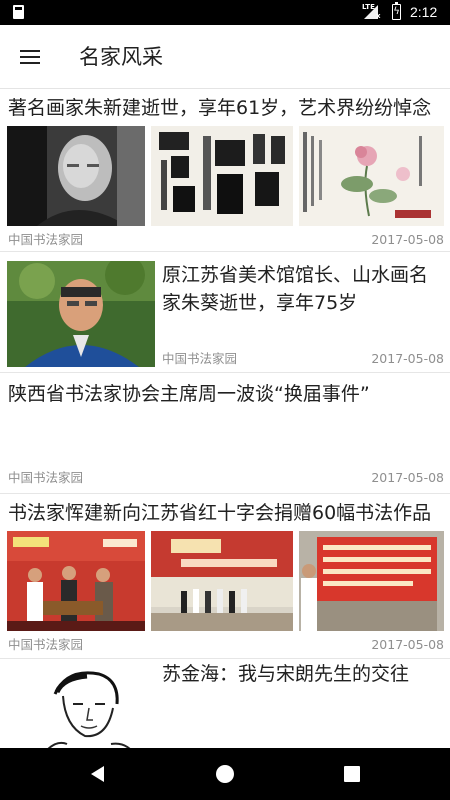  Describe the element at coordinates (371, 581) in the screenshot. I see `article-thumbnail-donation-banner` at that location.